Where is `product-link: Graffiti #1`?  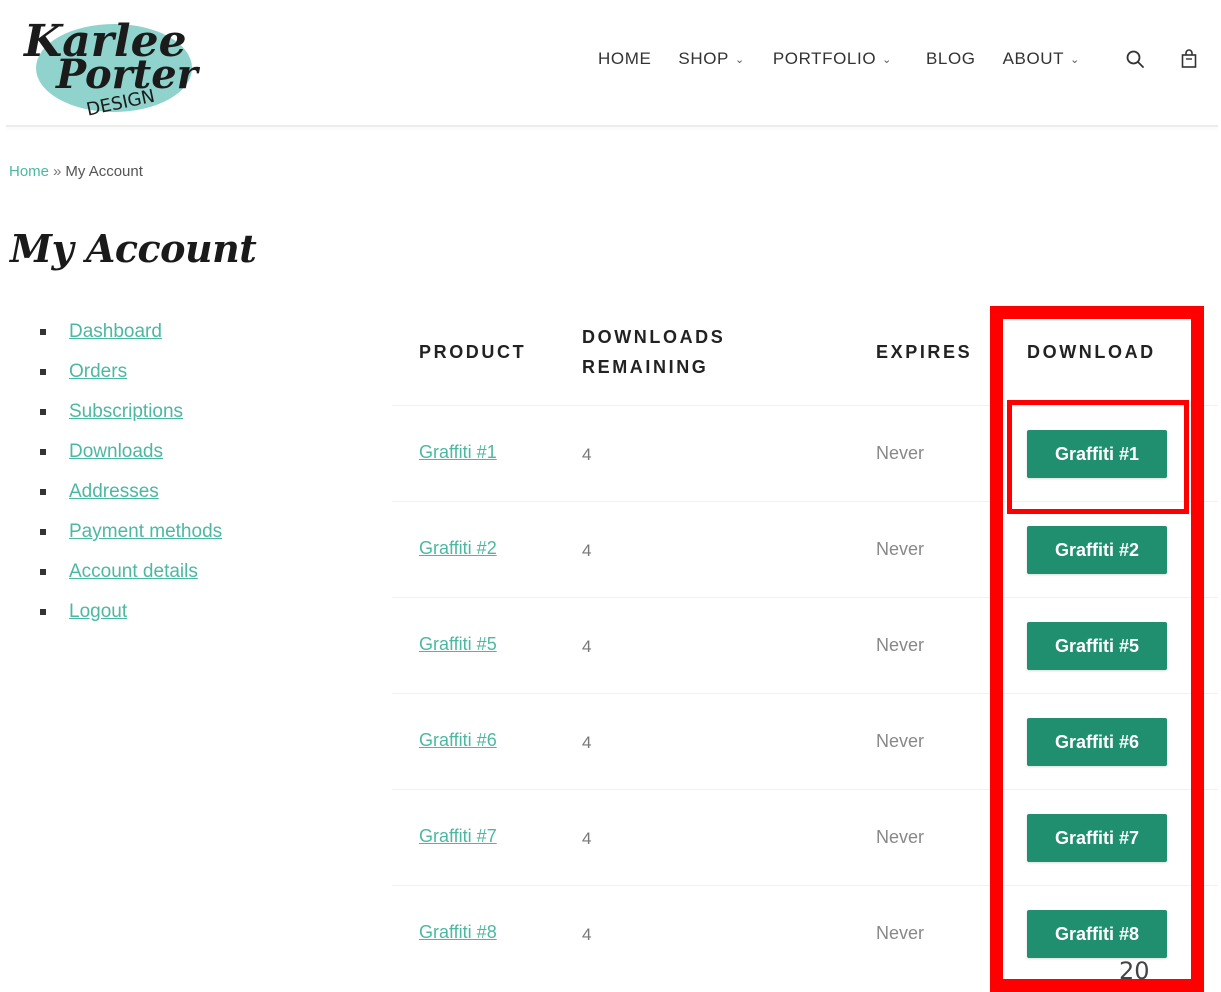
product-link: Graffiti #1 is located at coordinates (458, 452).